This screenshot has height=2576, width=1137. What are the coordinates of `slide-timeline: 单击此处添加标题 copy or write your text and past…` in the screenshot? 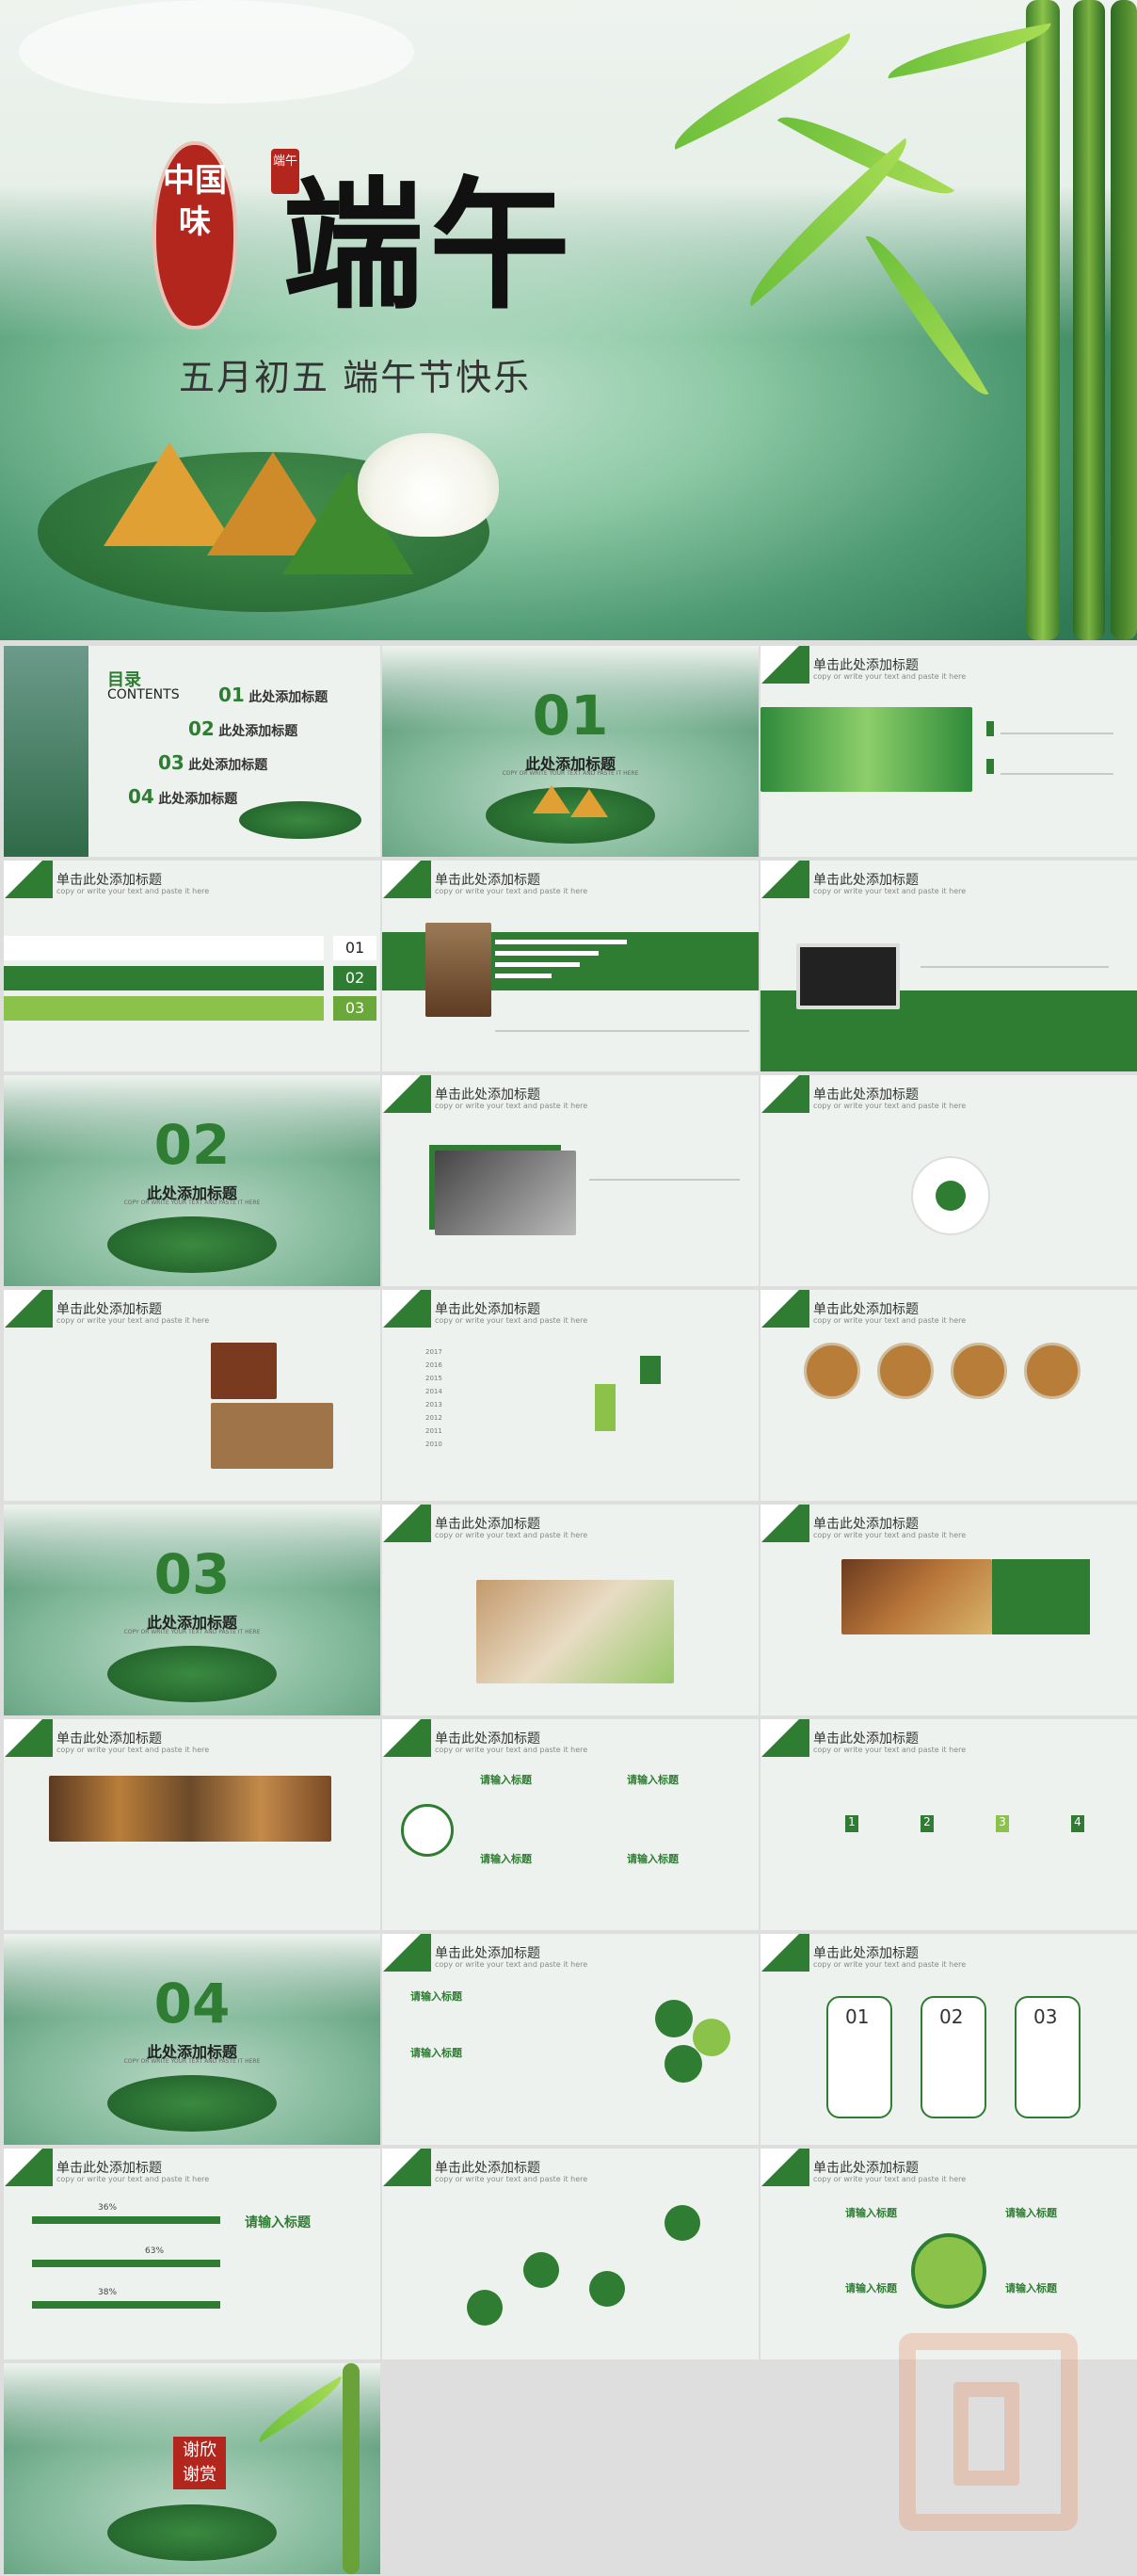 It's located at (570, 1395).